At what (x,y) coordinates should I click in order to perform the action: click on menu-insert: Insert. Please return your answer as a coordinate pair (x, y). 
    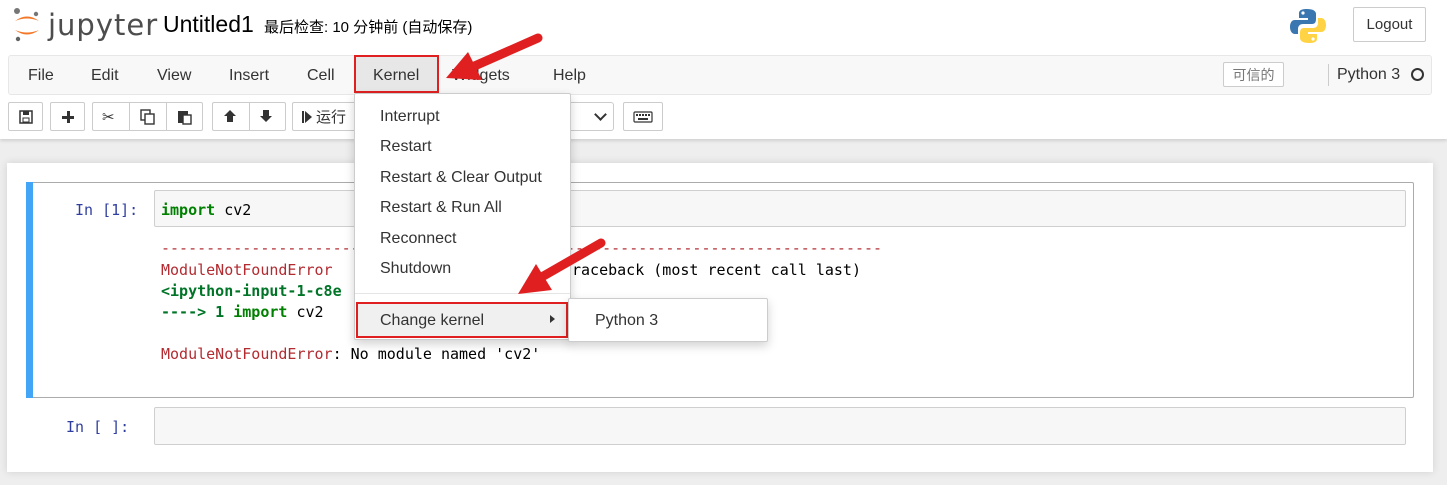
    Looking at the image, I should click on (249, 76).